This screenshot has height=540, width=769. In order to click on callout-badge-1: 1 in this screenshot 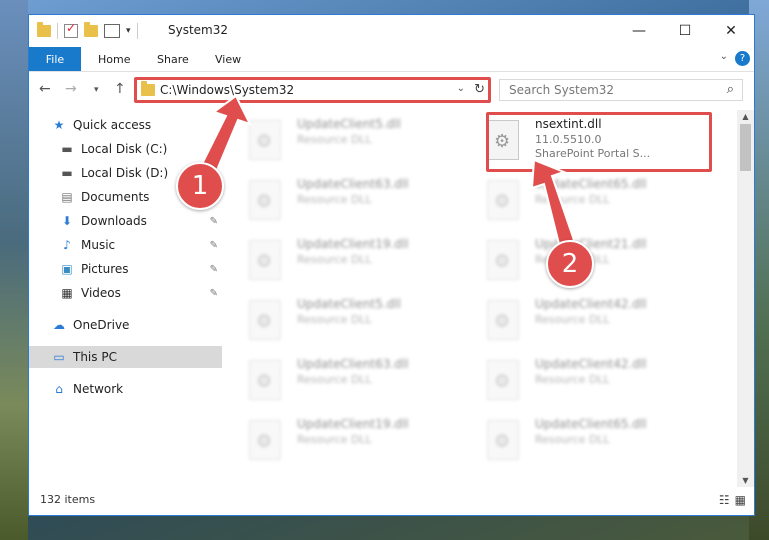, I will do `click(200, 186)`.